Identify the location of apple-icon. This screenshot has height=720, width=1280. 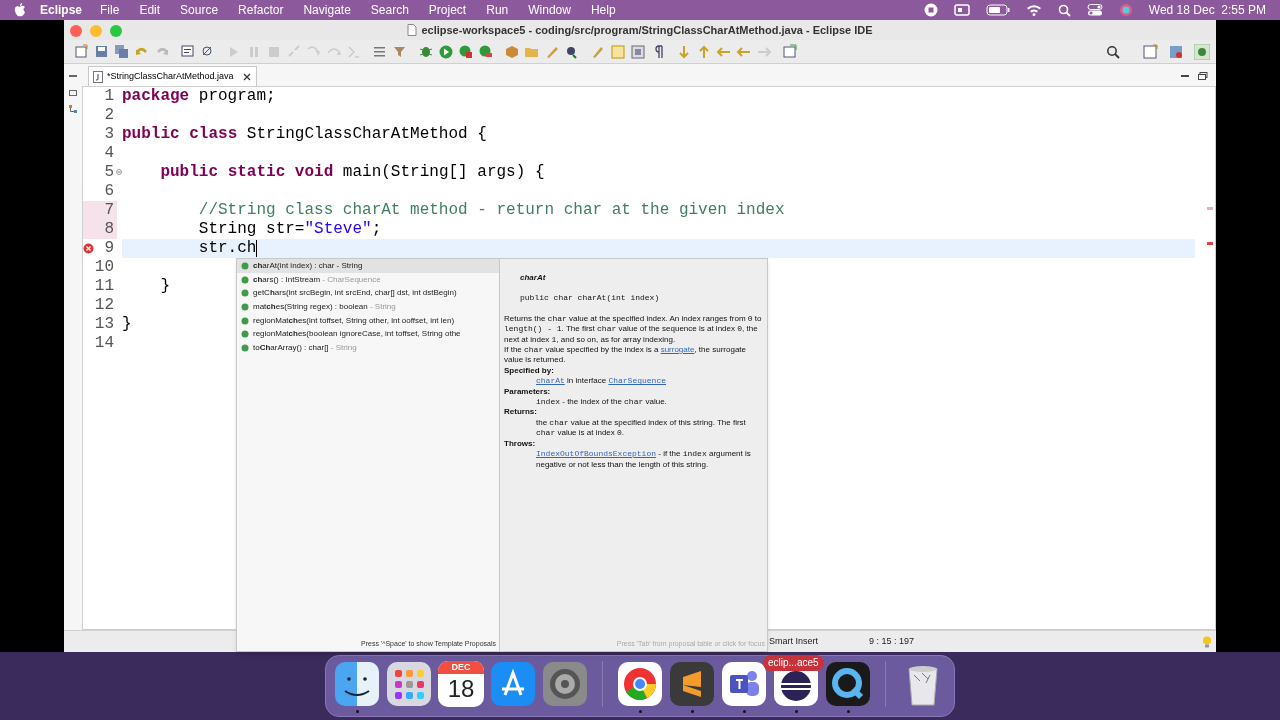
(20, 10).